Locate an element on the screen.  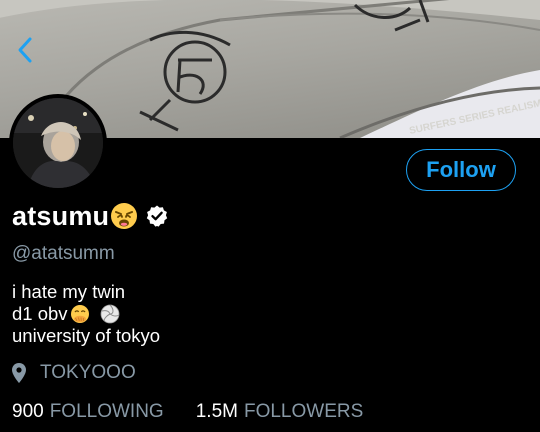
follow-button: Follow is located at coordinates (461, 170).